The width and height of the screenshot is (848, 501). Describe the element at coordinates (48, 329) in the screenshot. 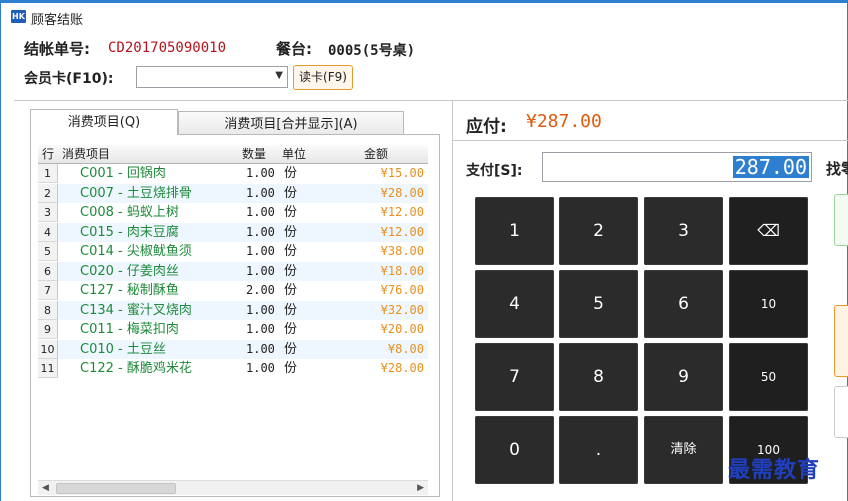

I see `row-number: 9` at that location.